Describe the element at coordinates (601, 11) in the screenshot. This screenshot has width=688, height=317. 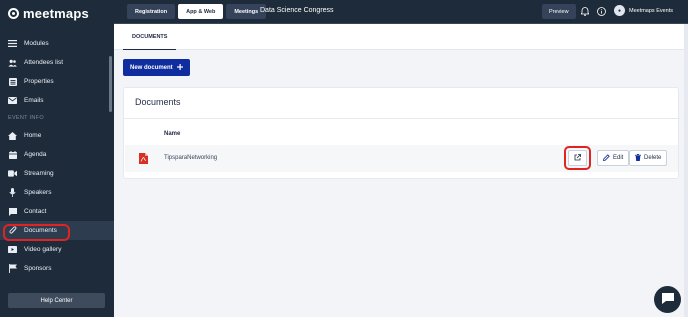
I see `info-icon` at that location.